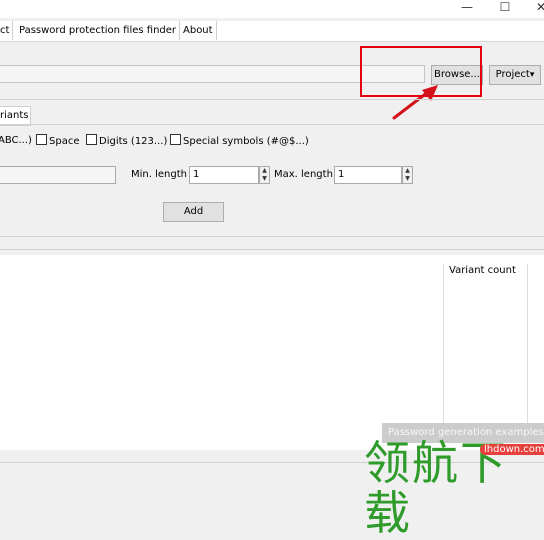 Image resolution: width=544 pixels, height=540 pixels. Describe the element at coordinates (41, 139) in the screenshot. I see `space-checkbox` at that location.